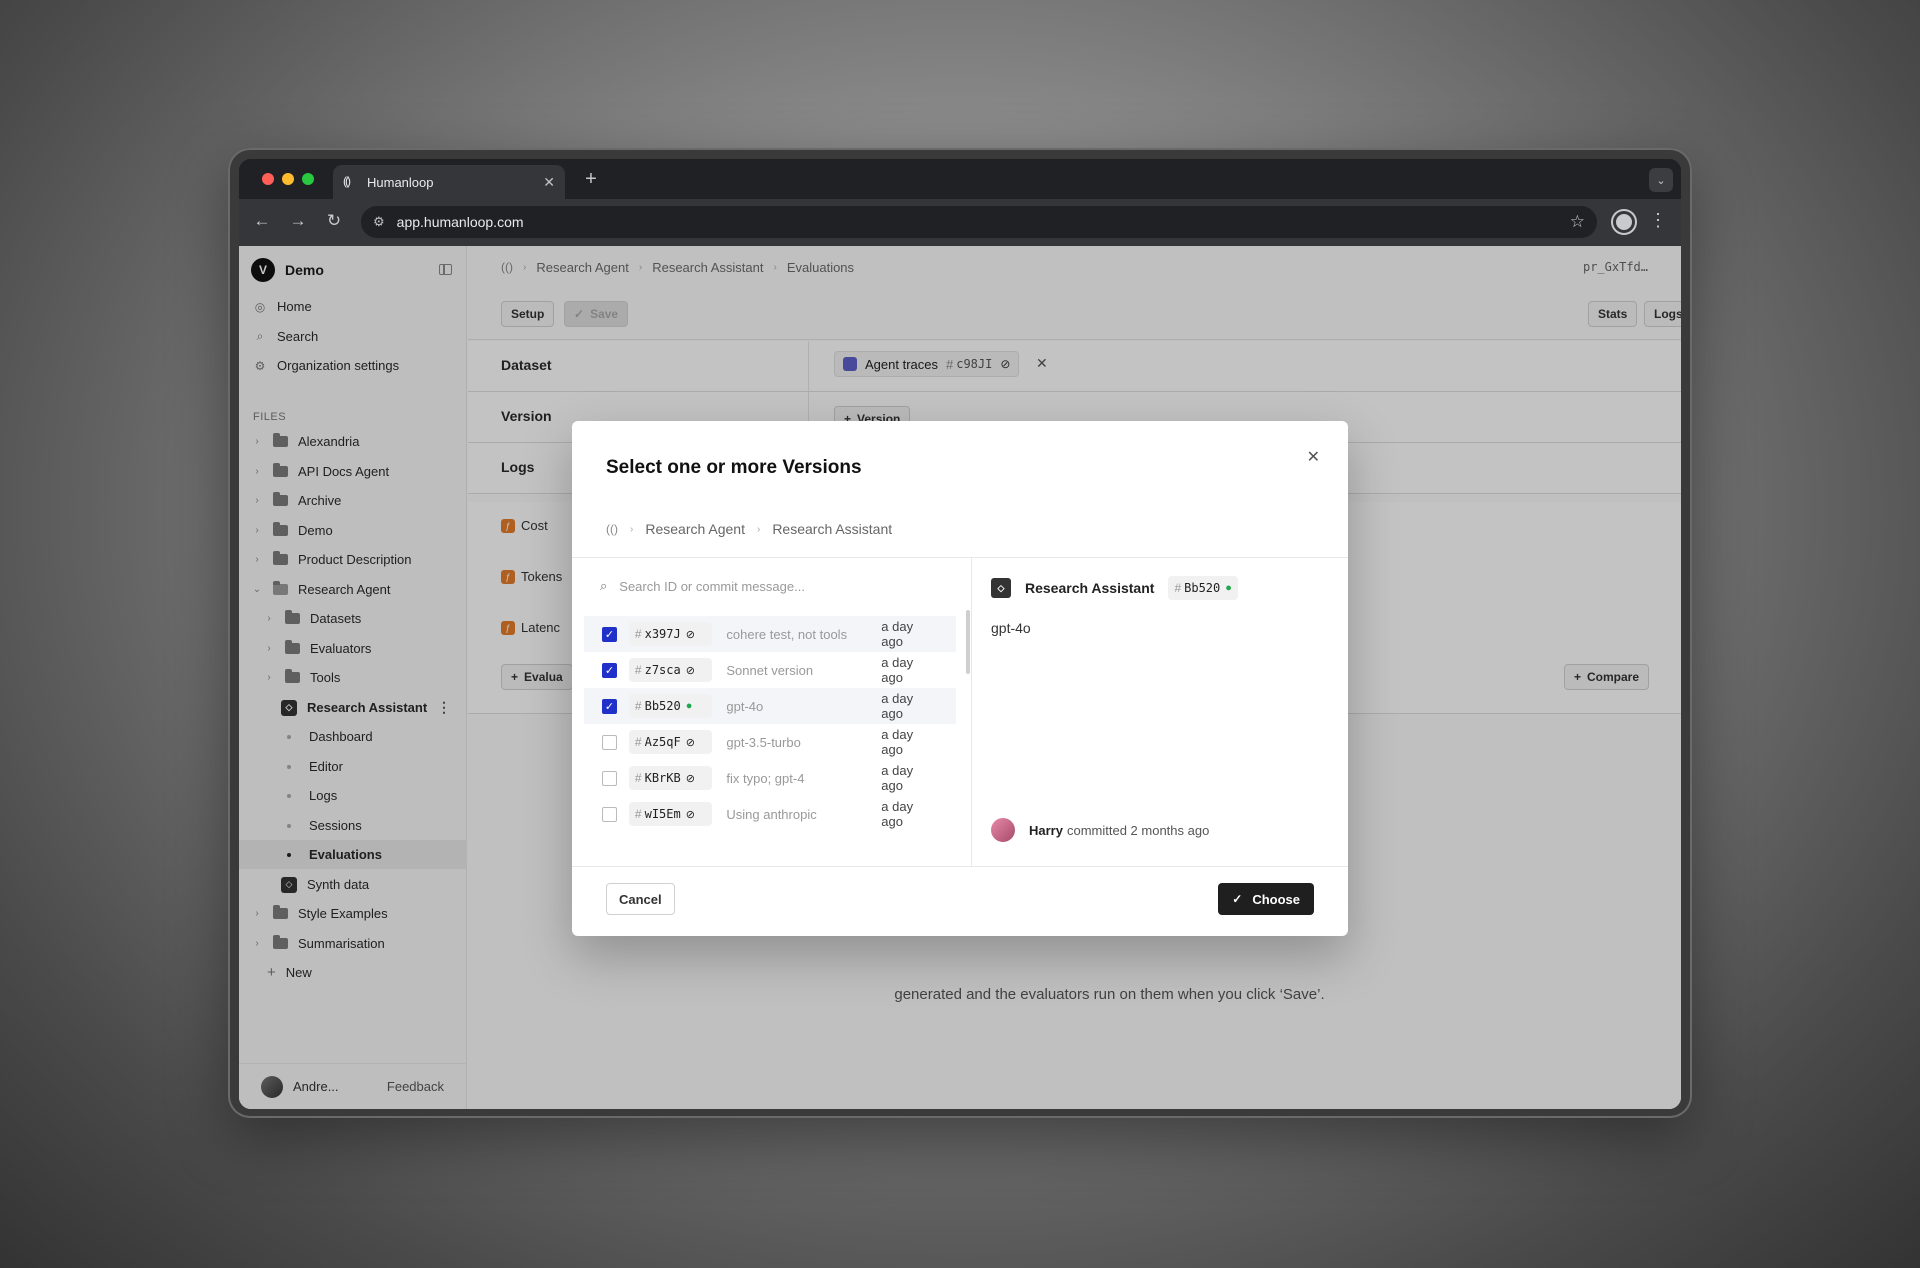 This screenshot has height=1268, width=1920. I want to click on breadcrumb-item: Research Agent, so click(695, 529).